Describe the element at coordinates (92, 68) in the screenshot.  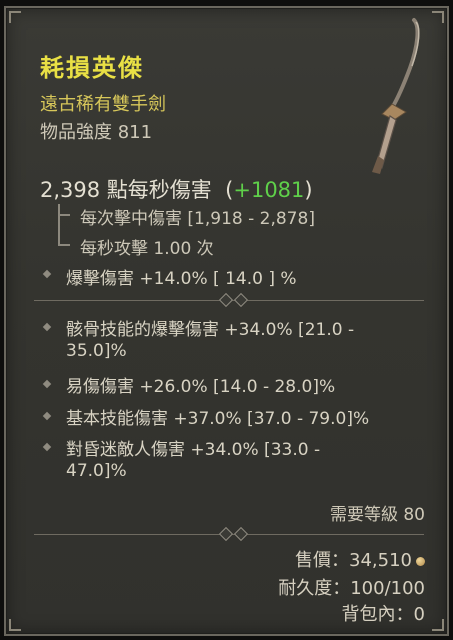
I see `item-name: 耗損英傑` at that location.